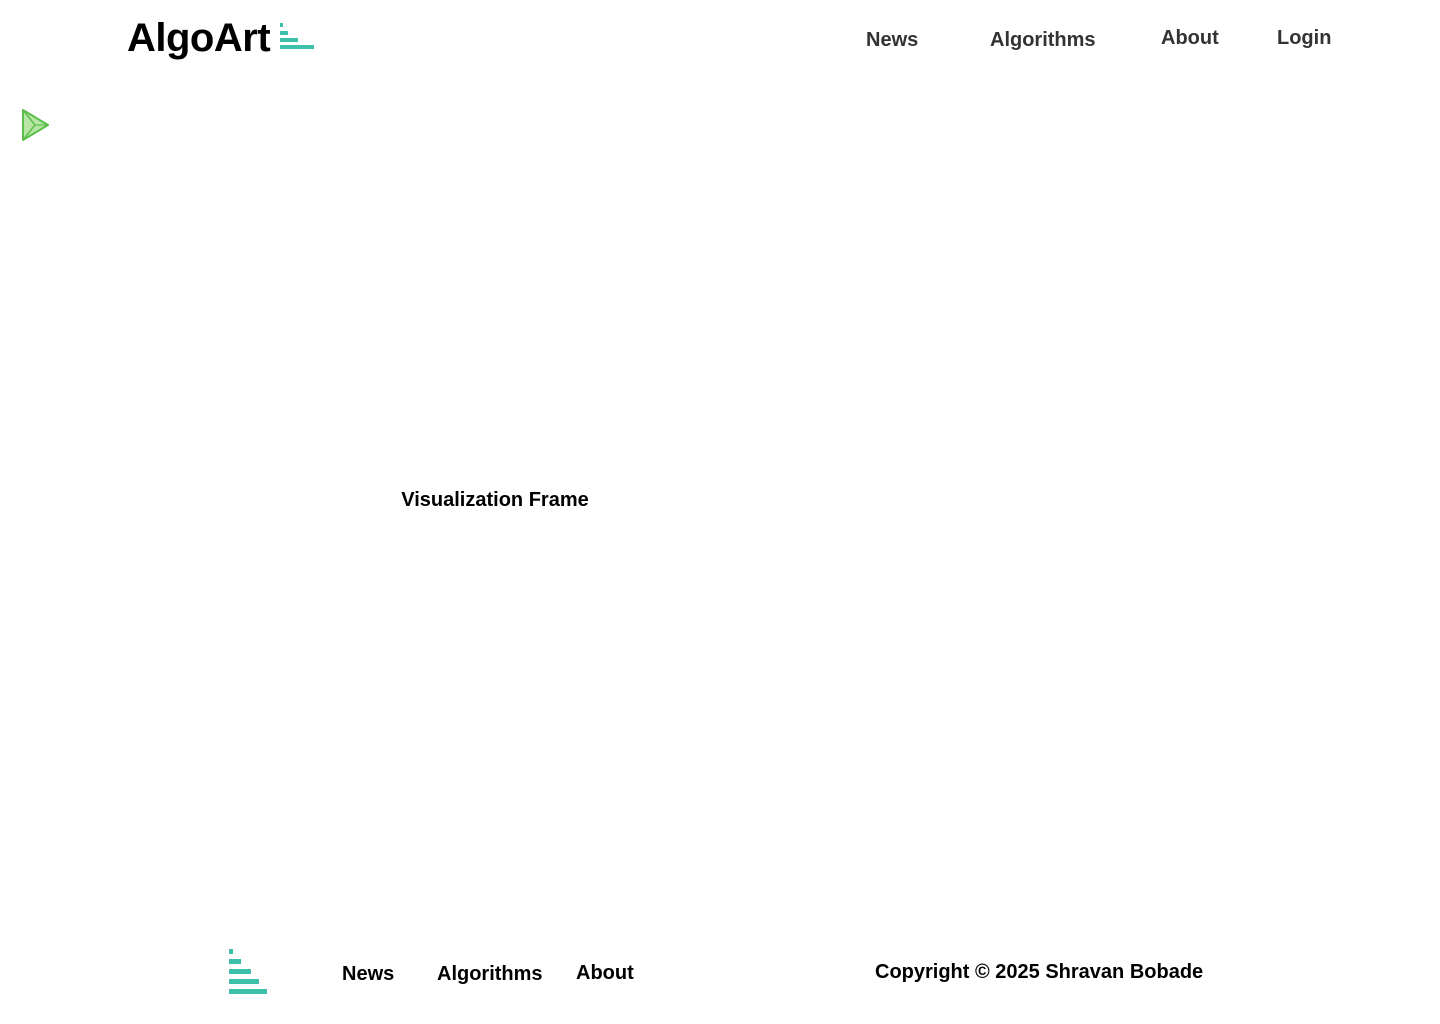 This screenshot has height=1024, width=1440. I want to click on footer-nav-about: About, so click(605, 973).